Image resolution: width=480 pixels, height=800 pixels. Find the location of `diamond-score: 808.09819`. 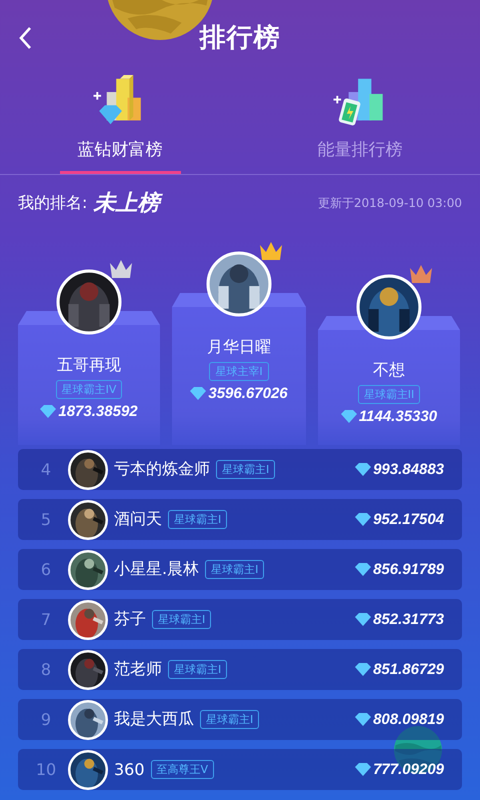

diamond-score: 808.09819 is located at coordinates (408, 719).